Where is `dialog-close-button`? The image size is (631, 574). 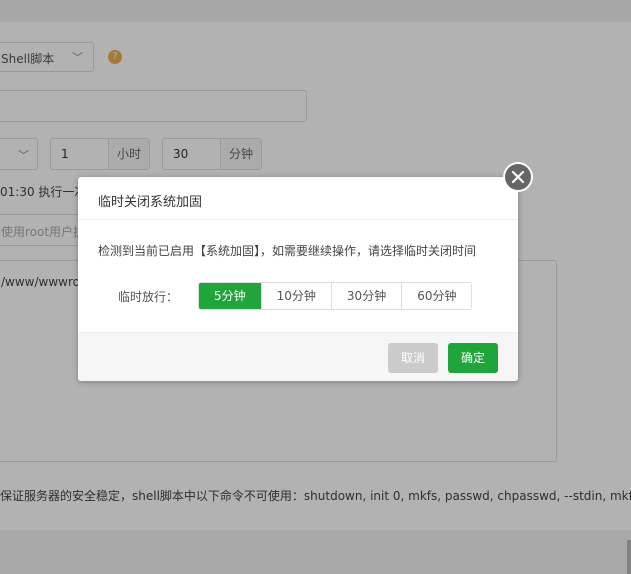
dialog-close-button is located at coordinates (518, 177).